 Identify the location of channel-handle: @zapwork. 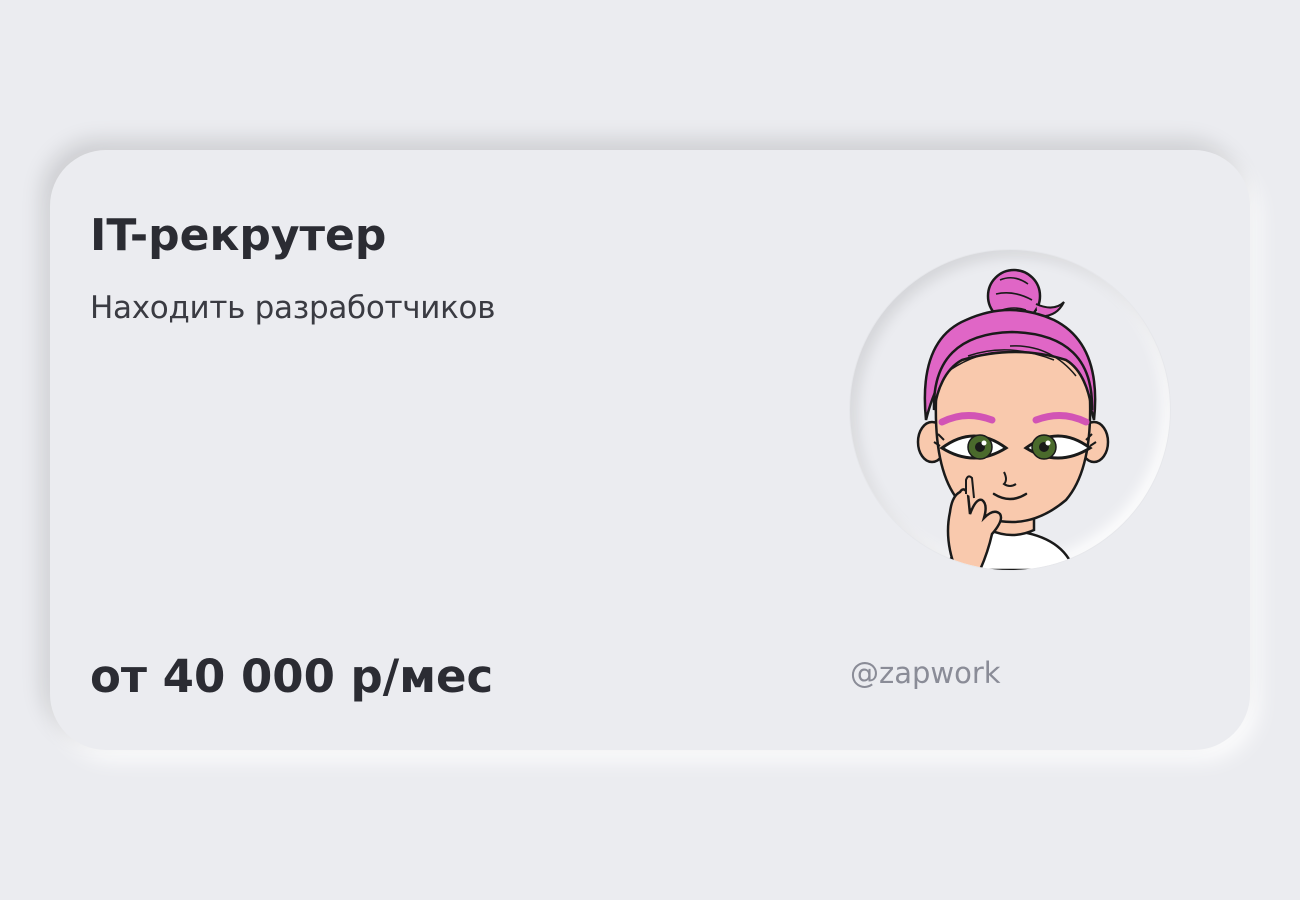
(925, 673).